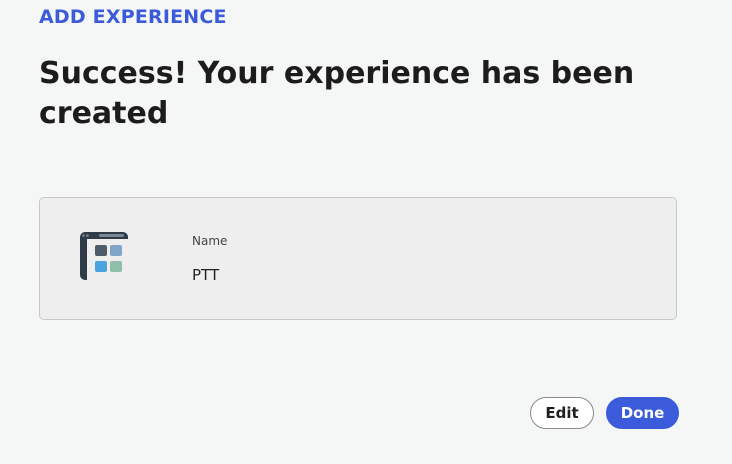 This screenshot has height=464, width=732. I want to click on name-field-label: Name, so click(210, 241).